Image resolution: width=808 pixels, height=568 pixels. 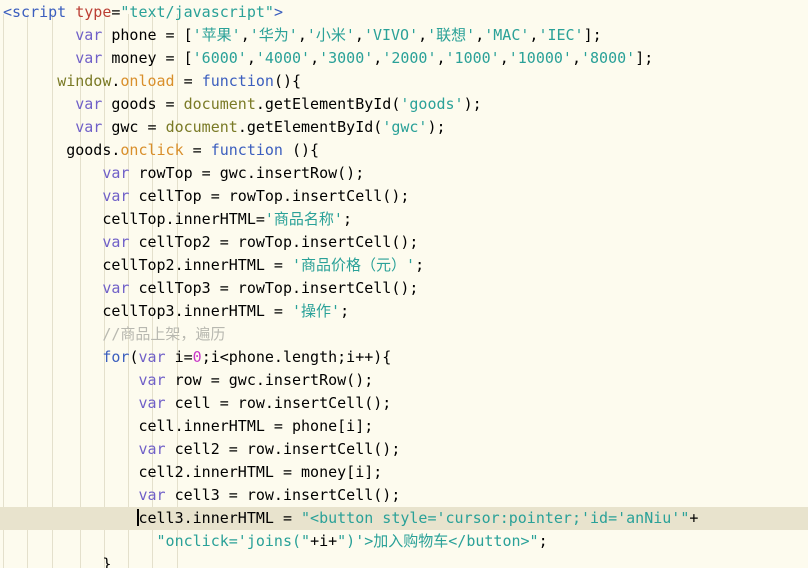 What do you see at coordinates (404, 560) in the screenshot?
I see `code-line: }` at bounding box center [404, 560].